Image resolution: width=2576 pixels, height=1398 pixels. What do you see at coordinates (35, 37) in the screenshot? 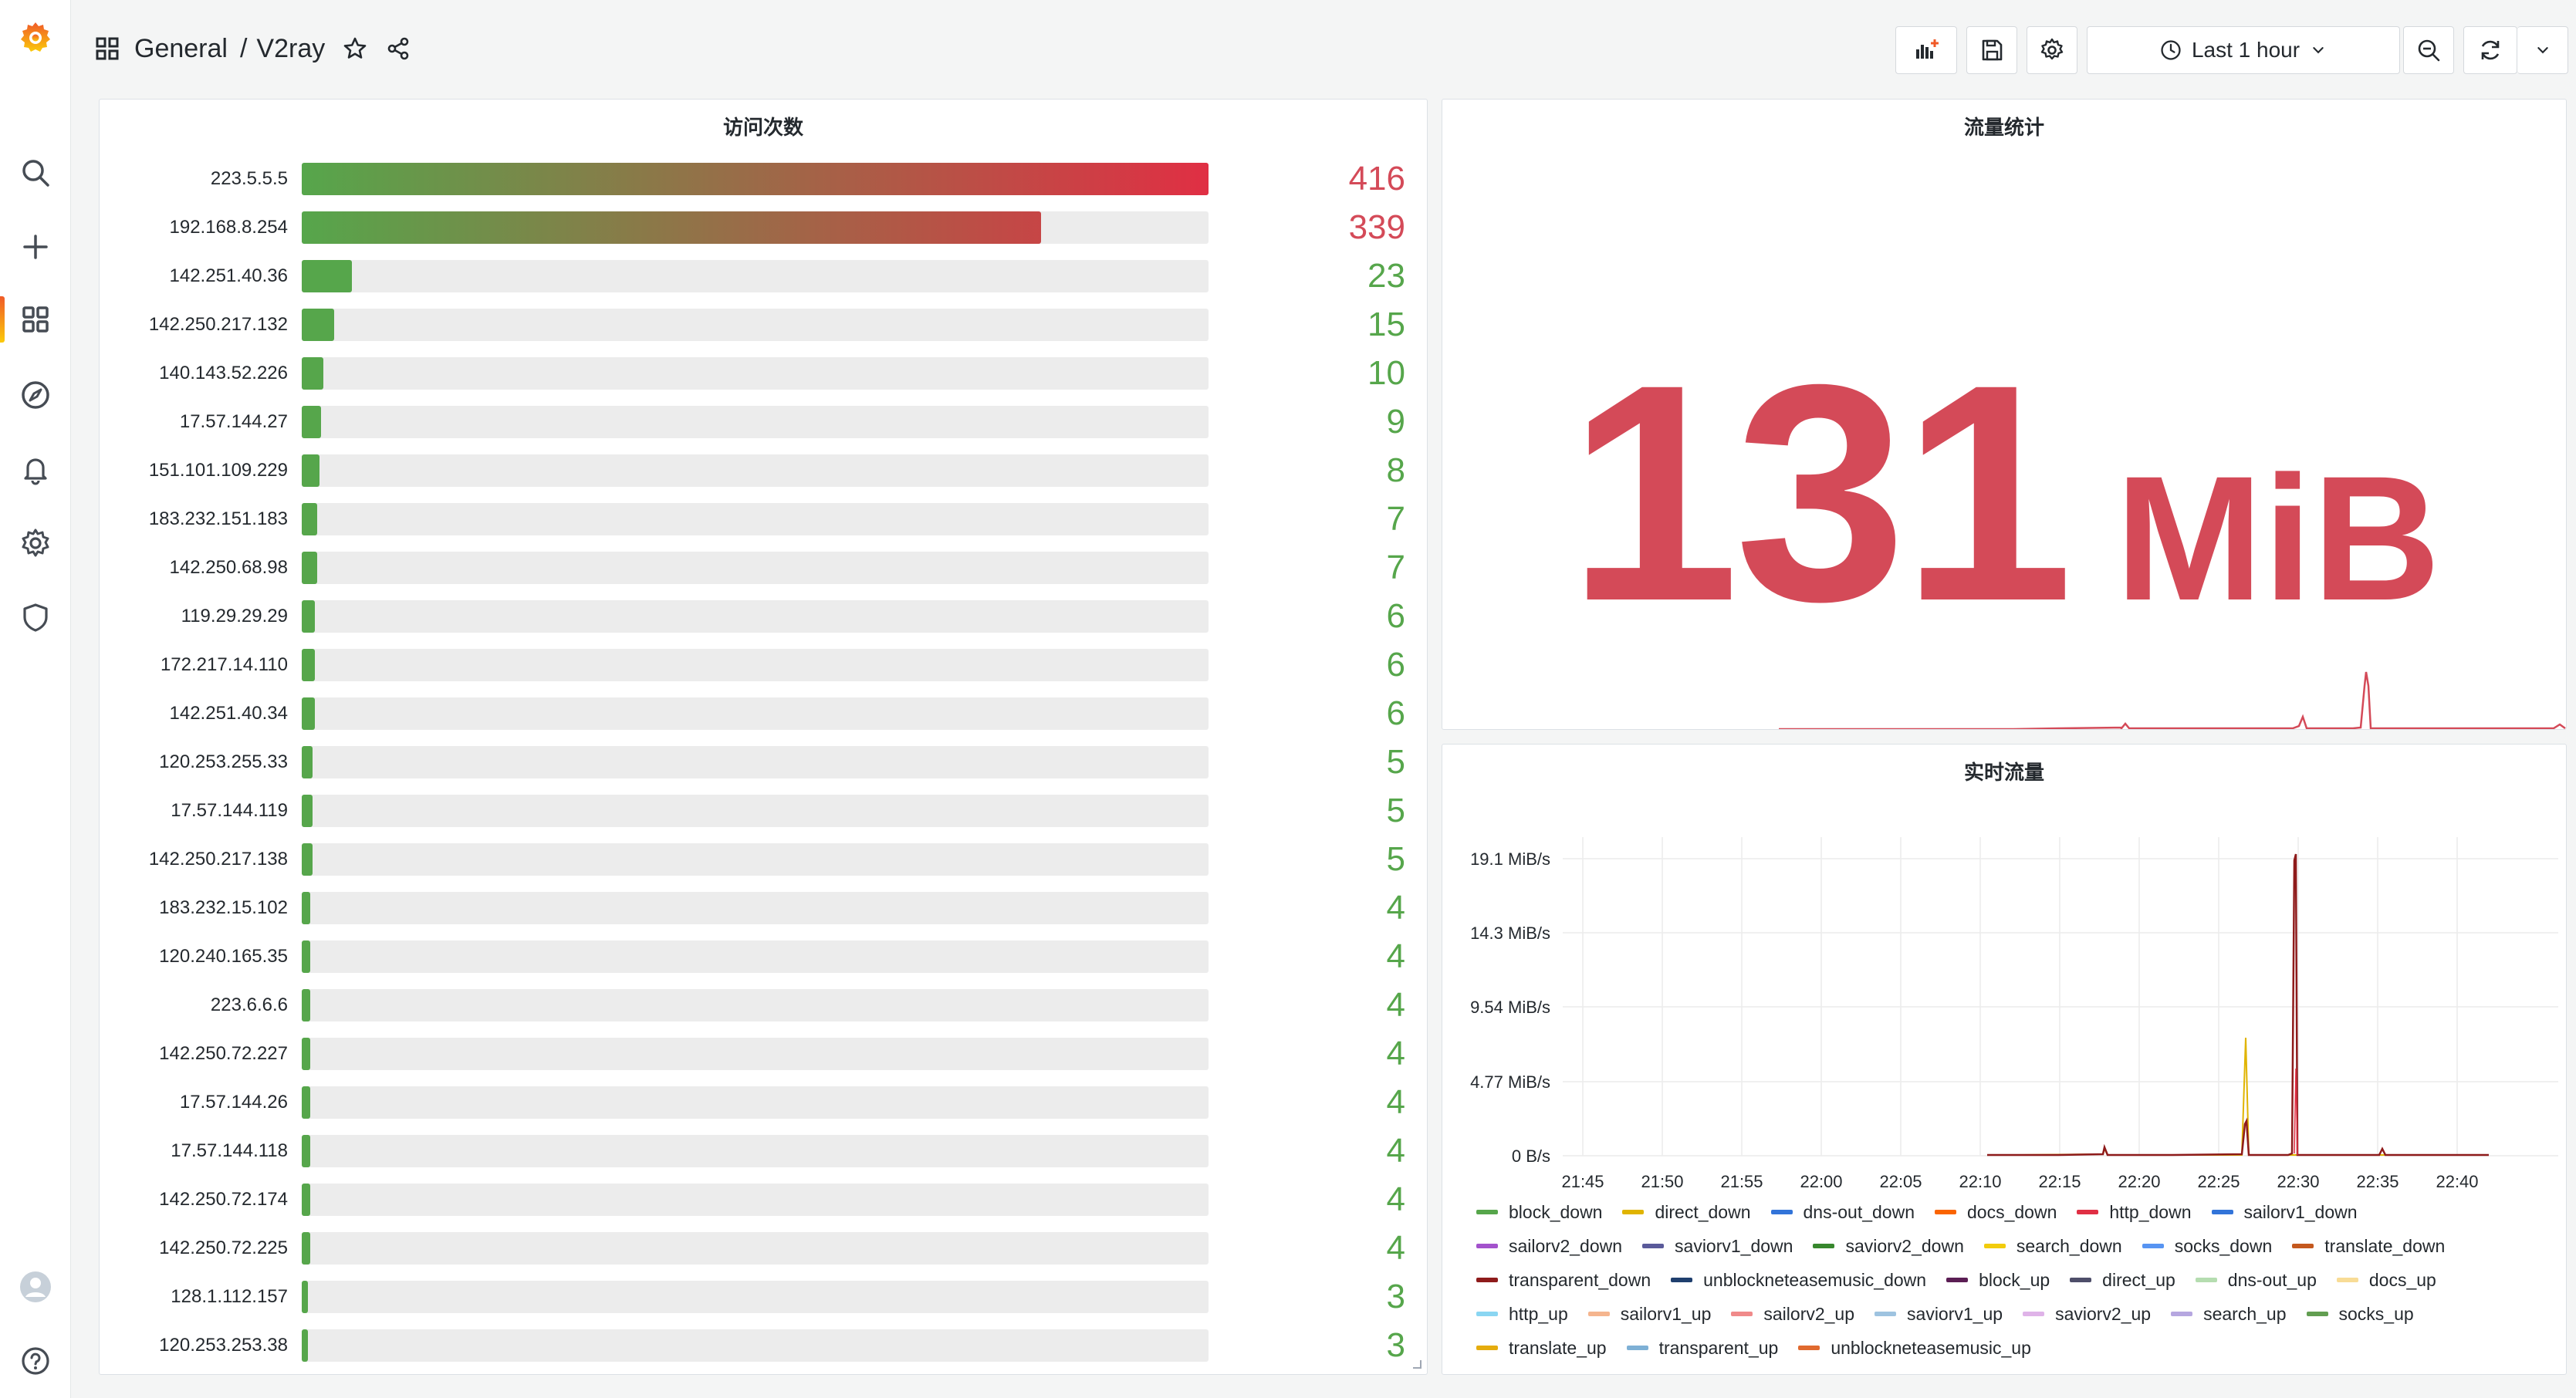
I see `grafana-logo` at bounding box center [35, 37].